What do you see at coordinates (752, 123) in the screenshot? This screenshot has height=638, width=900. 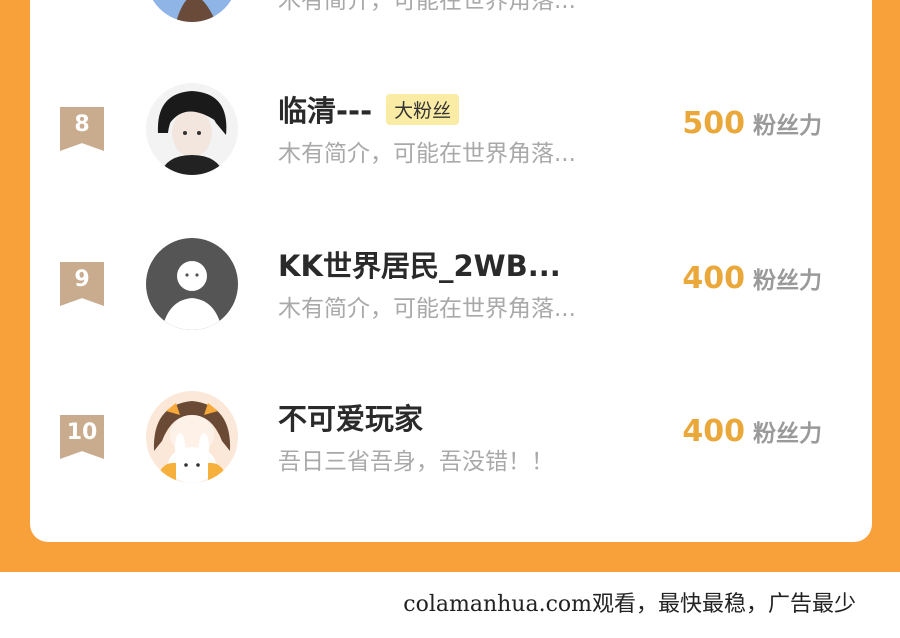 I see `fan-power: 500 粉丝力` at bounding box center [752, 123].